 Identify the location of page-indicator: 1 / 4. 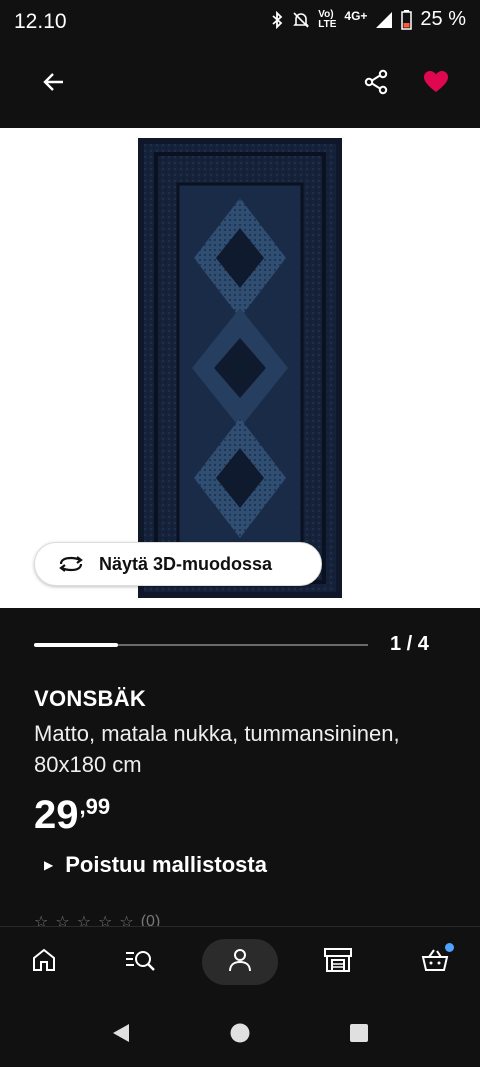
(409, 644).